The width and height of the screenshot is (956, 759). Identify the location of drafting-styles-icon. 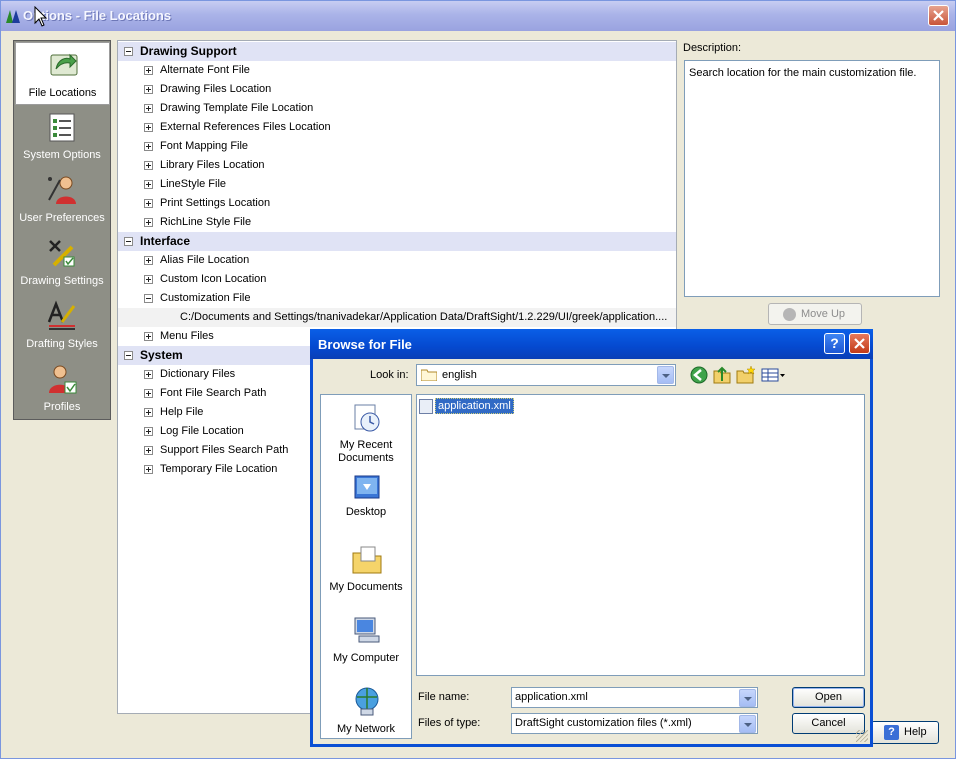
(61, 315).